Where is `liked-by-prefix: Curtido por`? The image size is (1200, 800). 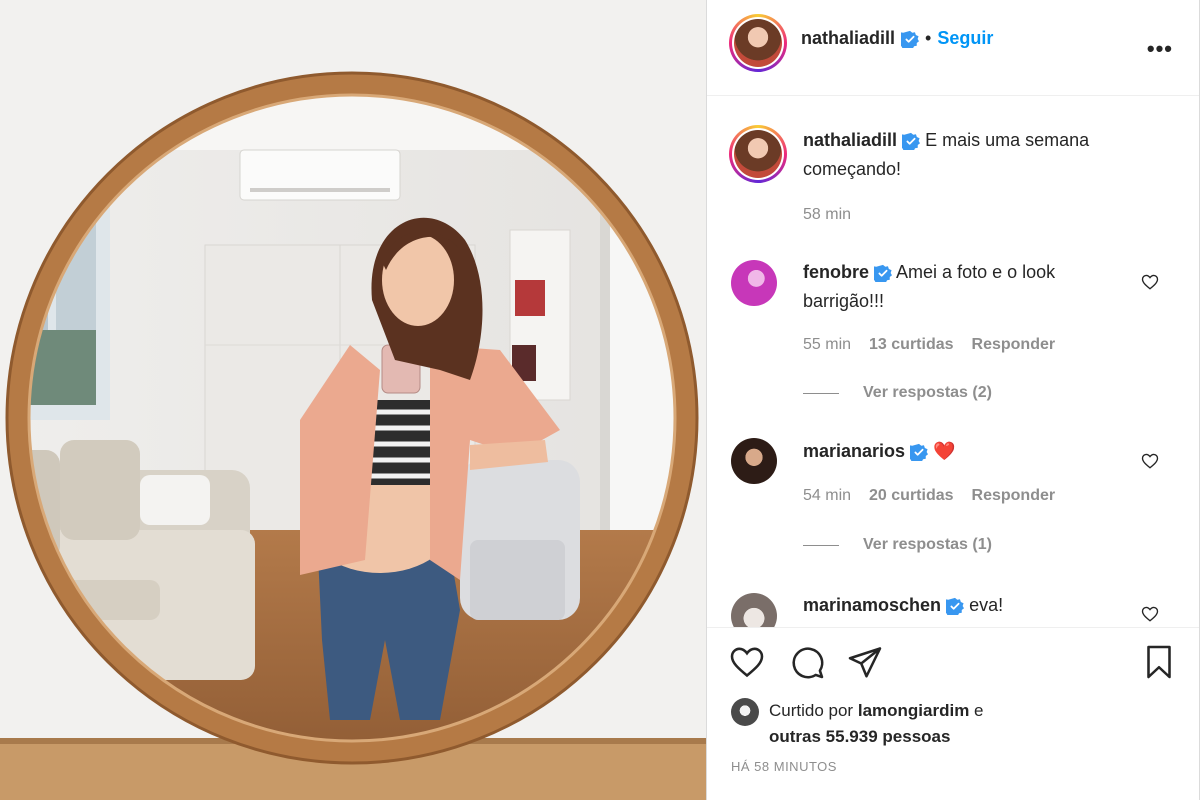
liked-by-prefix: Curtido por is located at coordinates (811, 710).